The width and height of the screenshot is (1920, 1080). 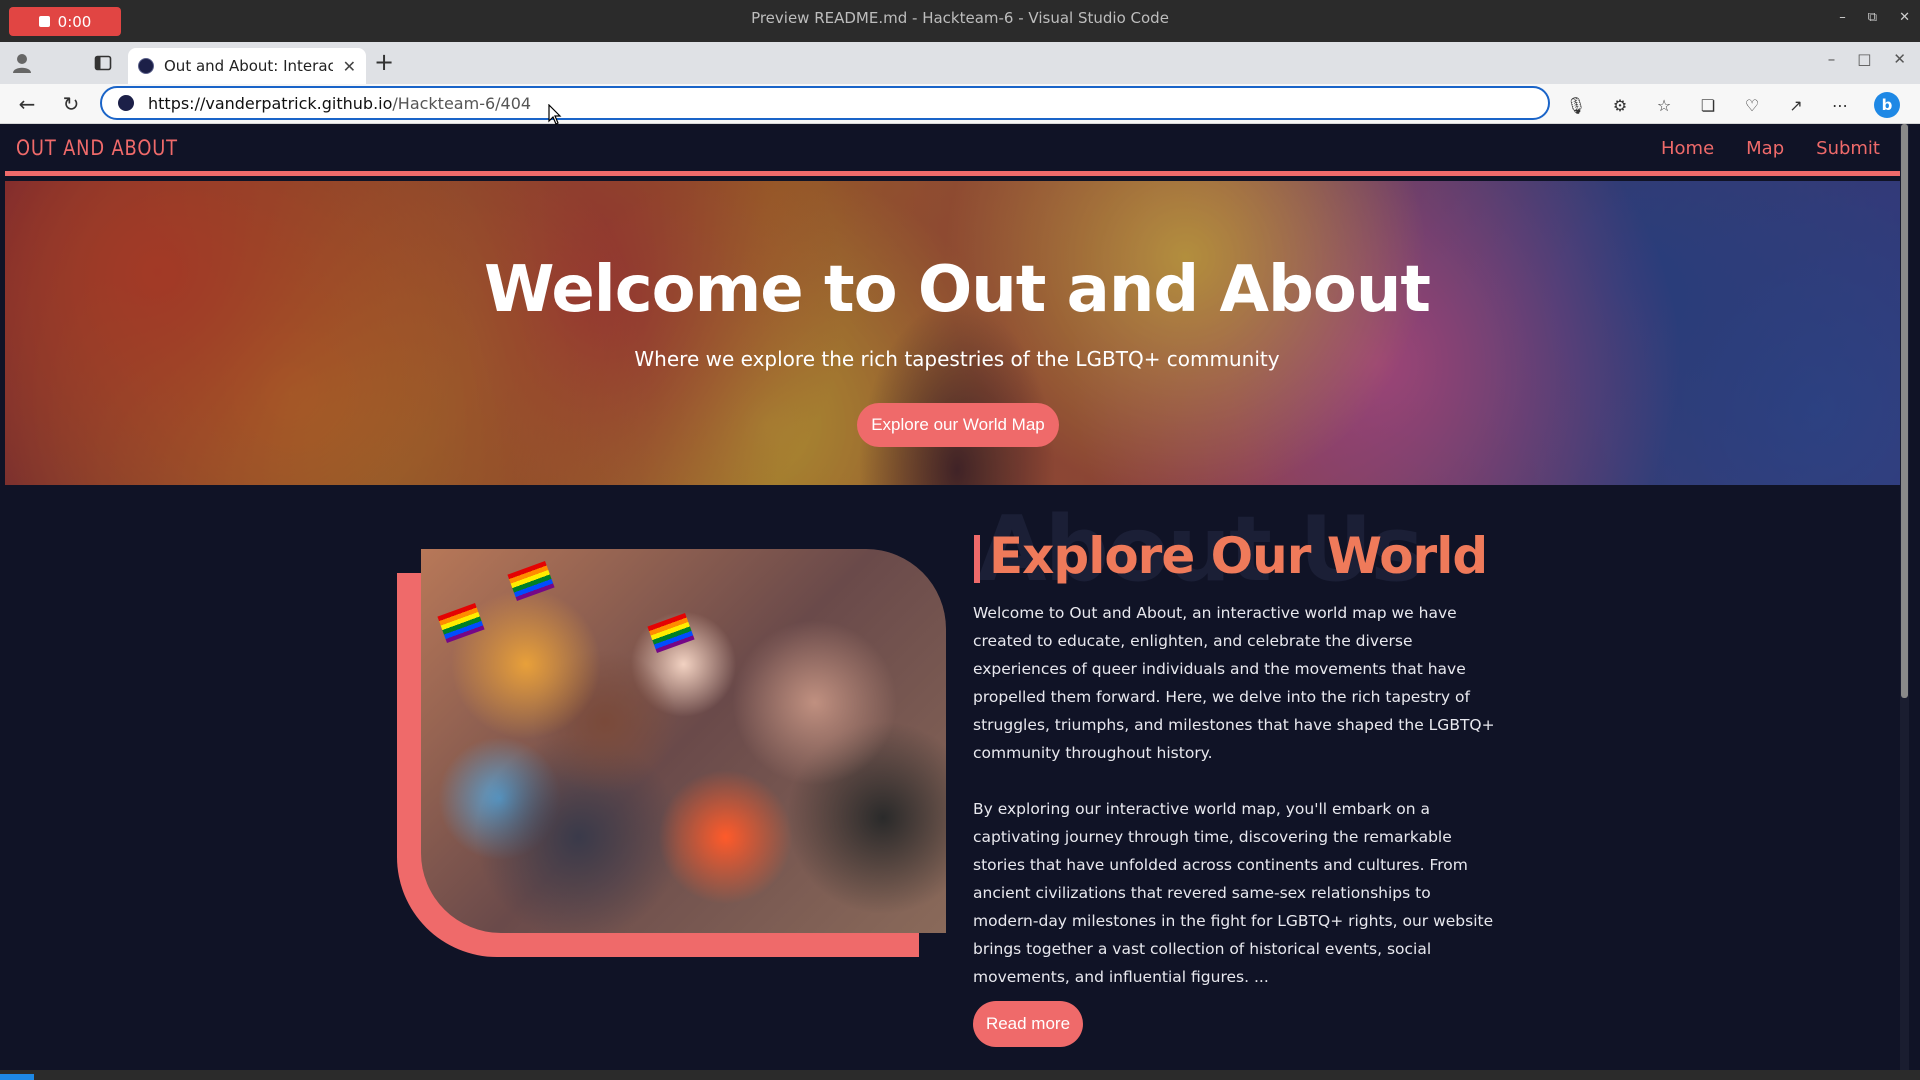 I want to click on browser-close-icon: ✕, so click(x=1899, y=59).